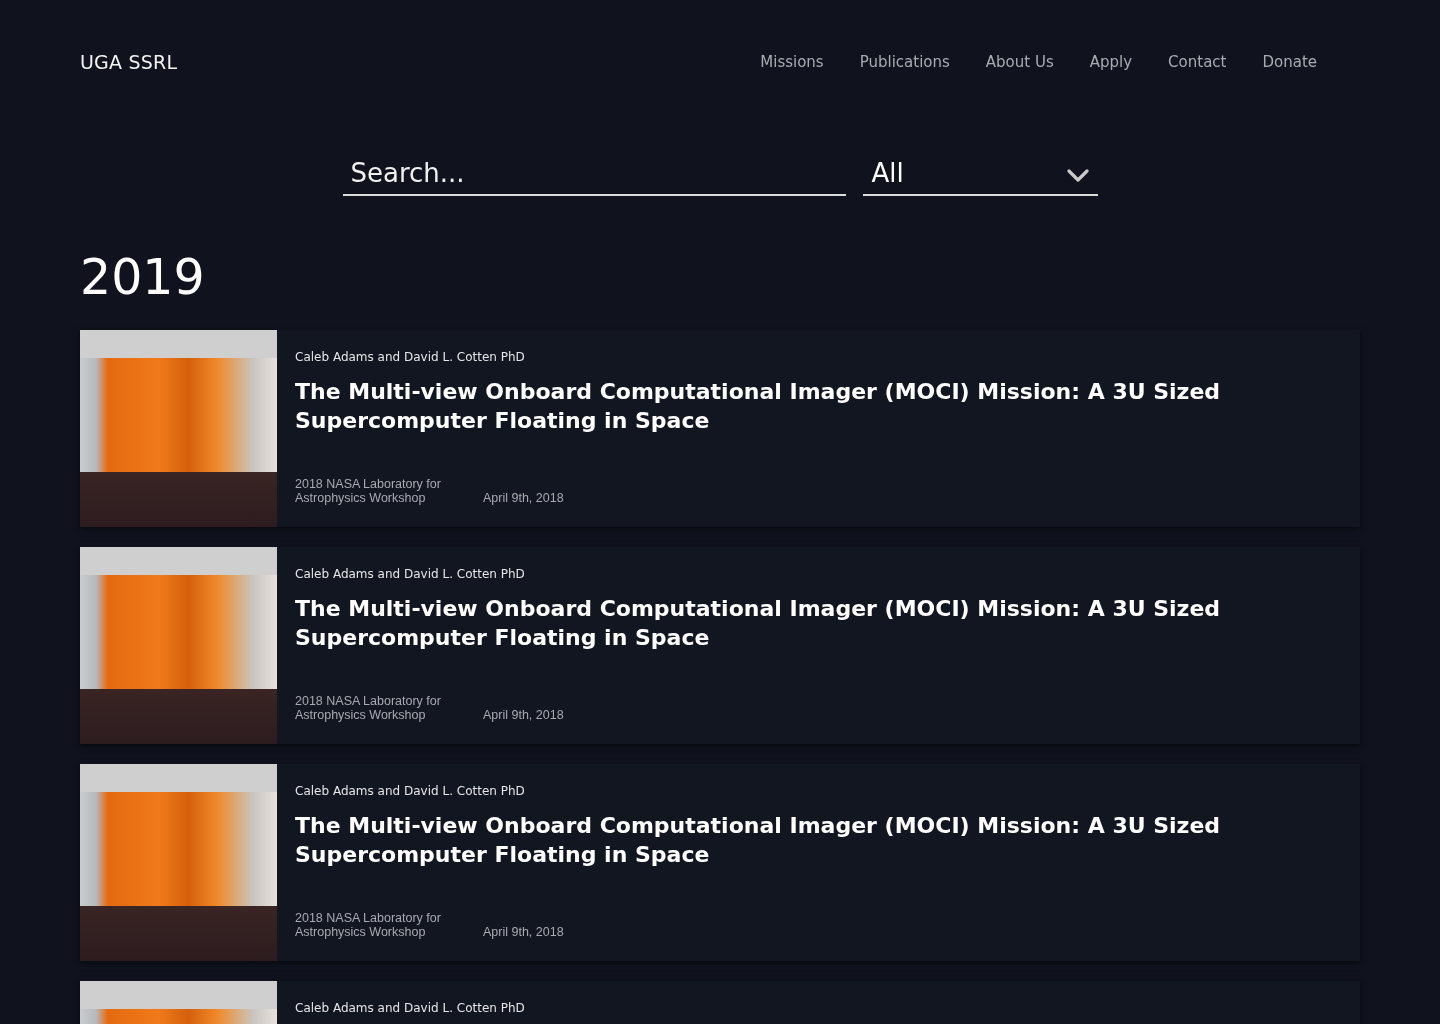  I want to click on nav-link: Publications, so click(904, 62).